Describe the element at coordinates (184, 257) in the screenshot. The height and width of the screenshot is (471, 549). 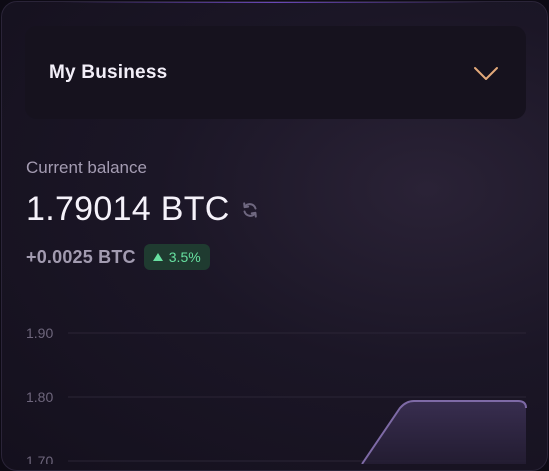
I see `change-percent-value: 3.5%` at that location.